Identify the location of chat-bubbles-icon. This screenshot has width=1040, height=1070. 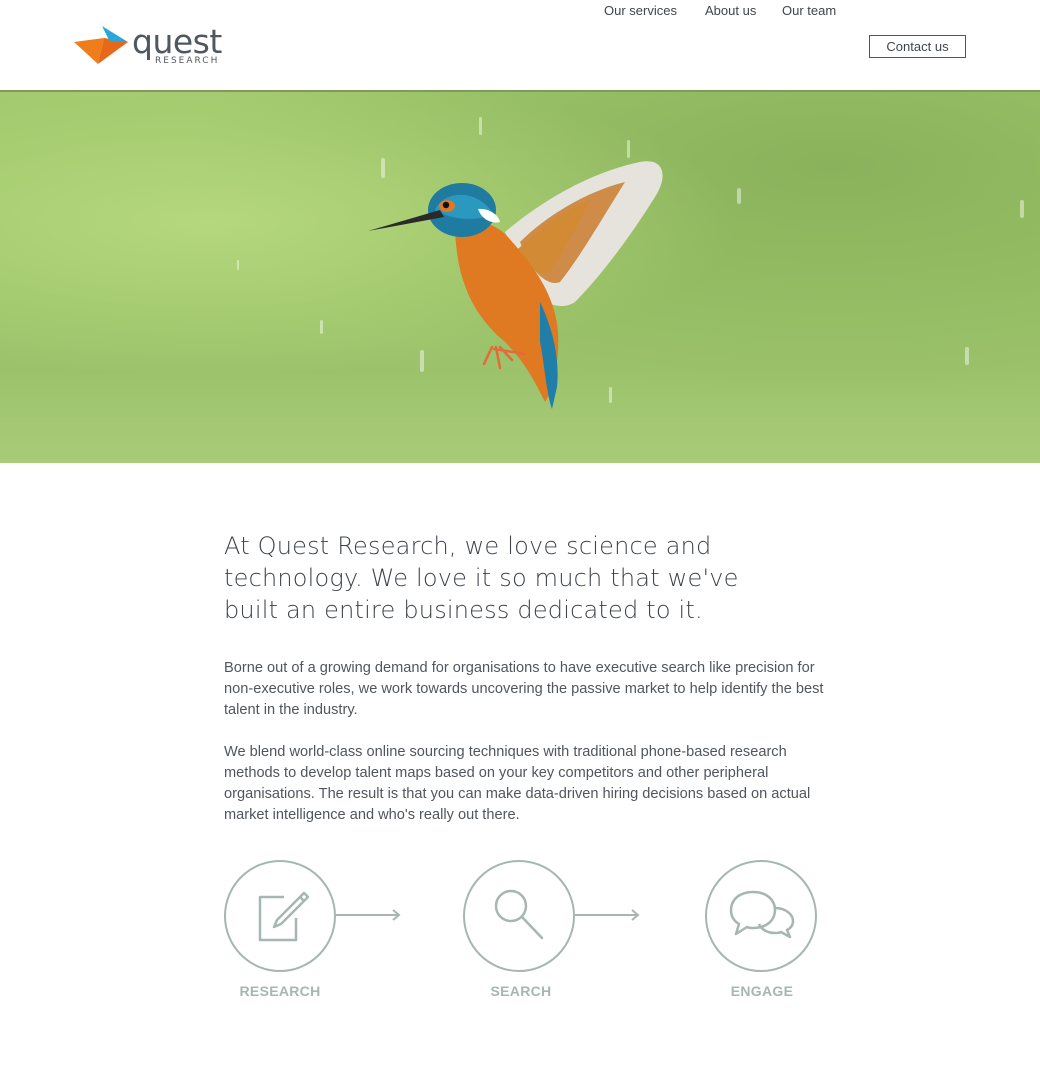
(762, 914).